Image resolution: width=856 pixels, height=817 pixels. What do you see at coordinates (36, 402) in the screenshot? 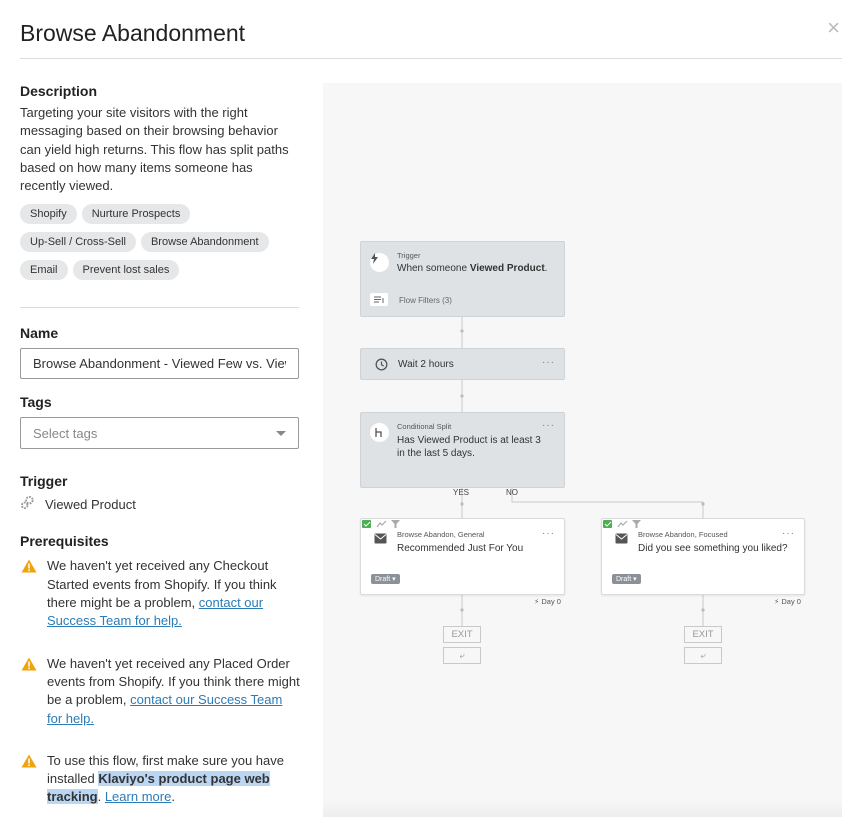
I see `tags-label: Tags` at bounding box center [36, 402].